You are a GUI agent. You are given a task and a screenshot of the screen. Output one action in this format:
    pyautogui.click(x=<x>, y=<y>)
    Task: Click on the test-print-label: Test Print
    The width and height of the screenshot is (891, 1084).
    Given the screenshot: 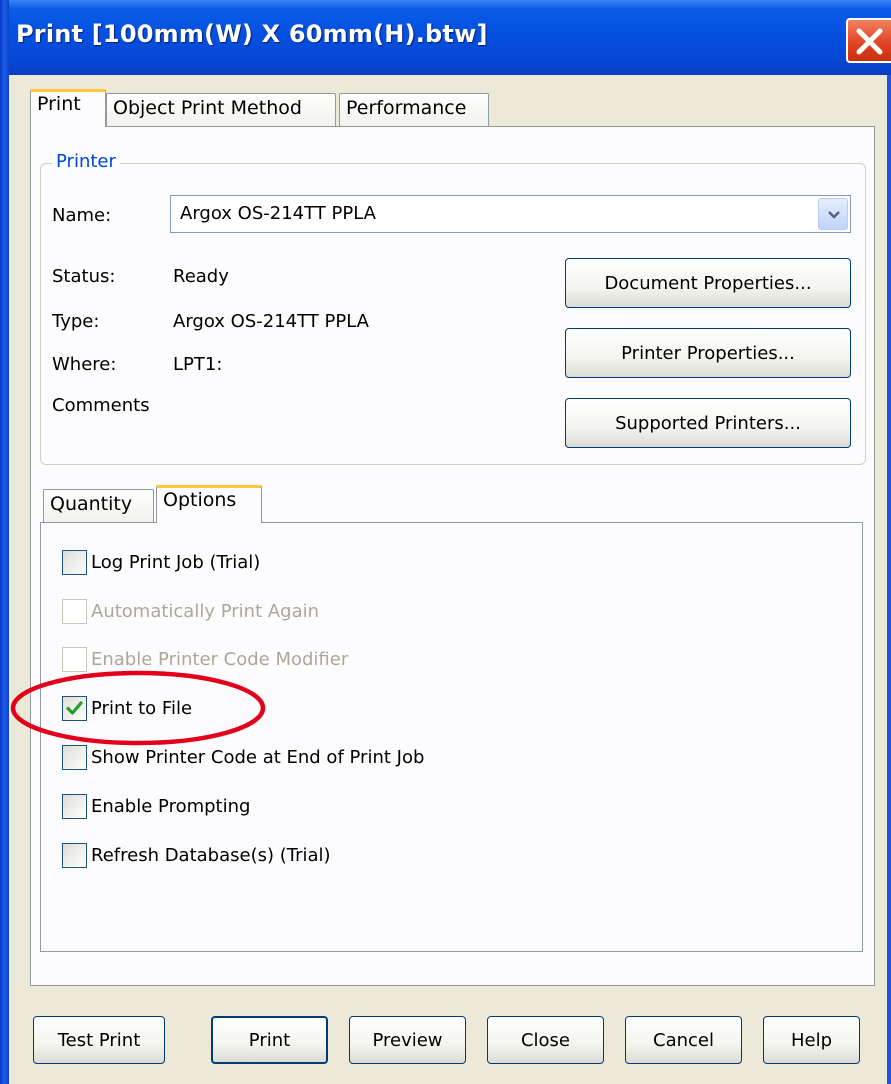 What is the action you would take?
    pyautogui.click(x=99, y=1040)
    